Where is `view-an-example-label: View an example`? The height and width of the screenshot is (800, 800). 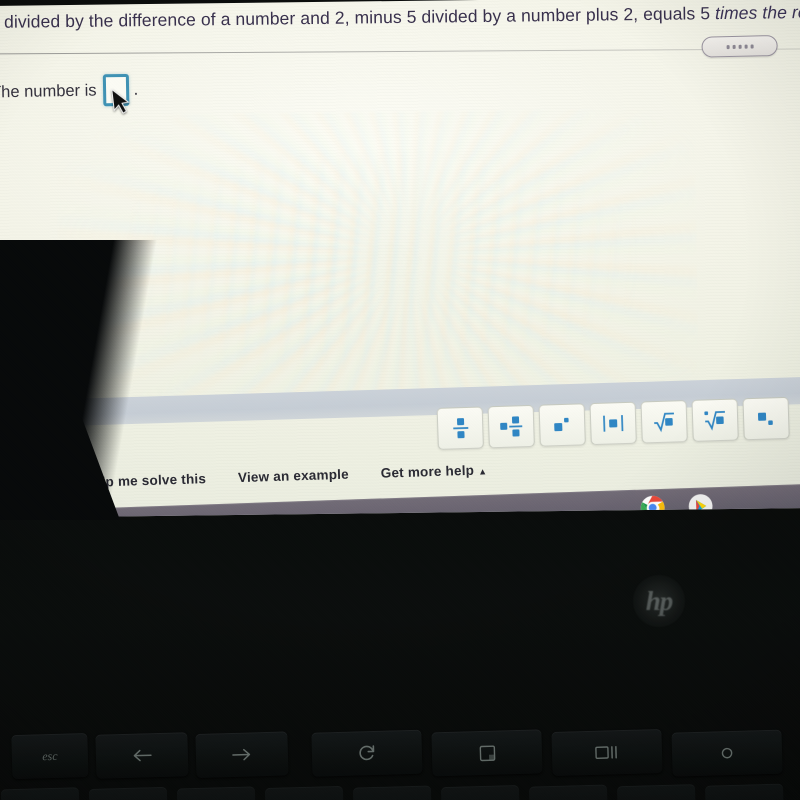 view-an-example-label: View an example is located at coordinates (293, 476).